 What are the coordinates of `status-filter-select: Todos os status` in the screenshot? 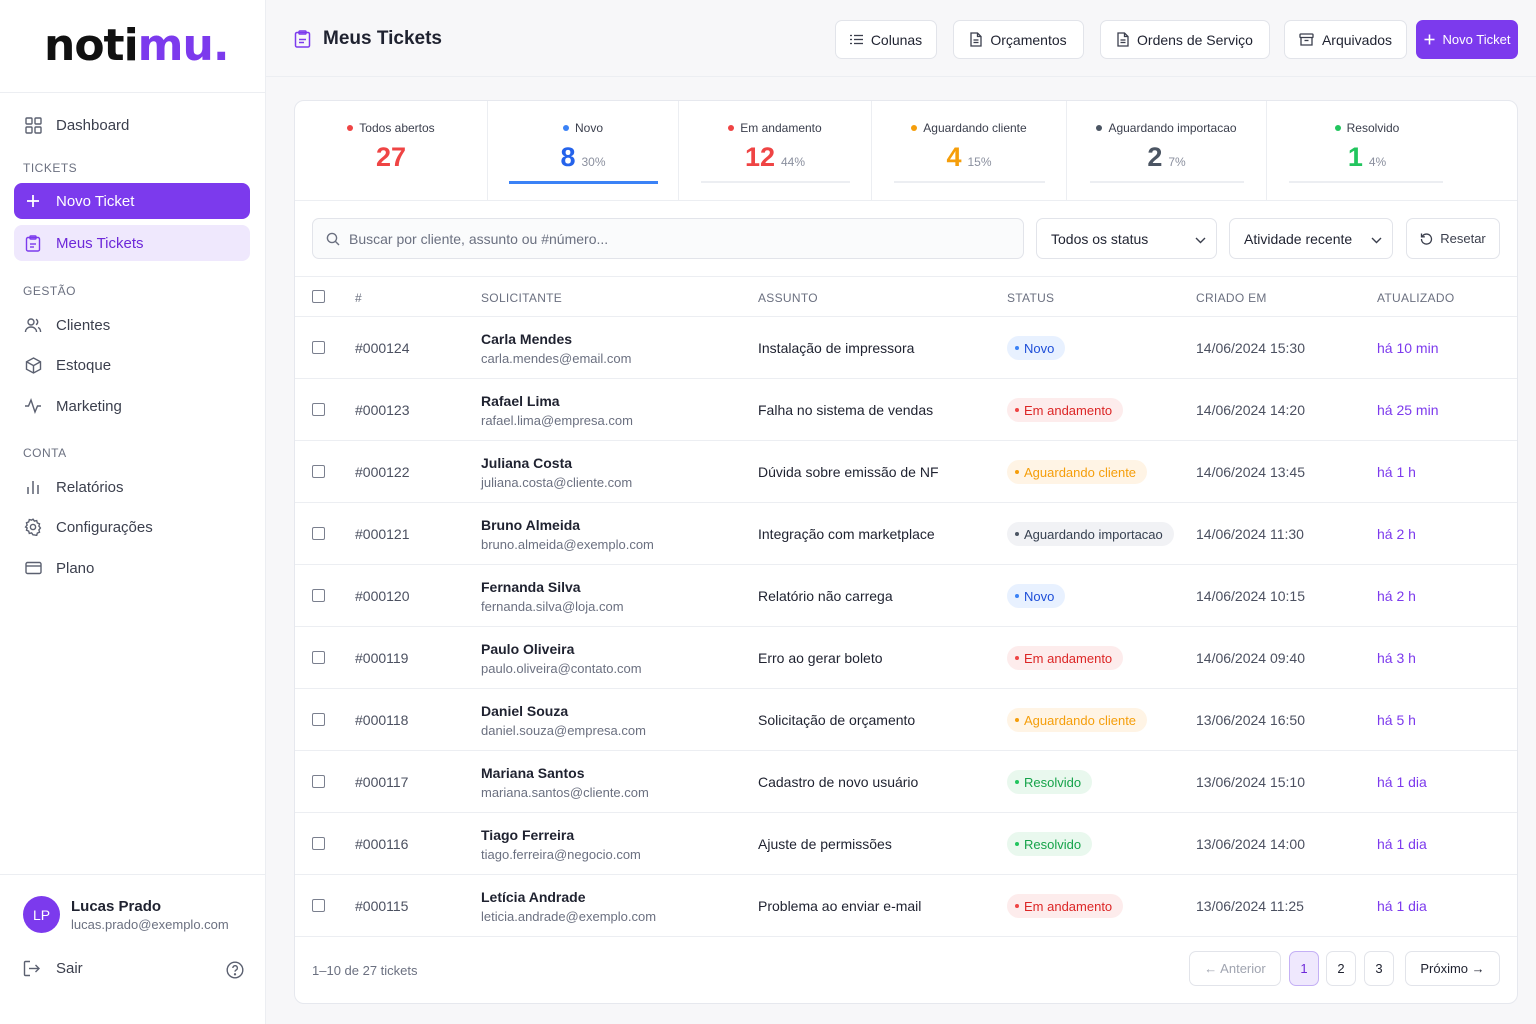 It's located at (1126, 238).